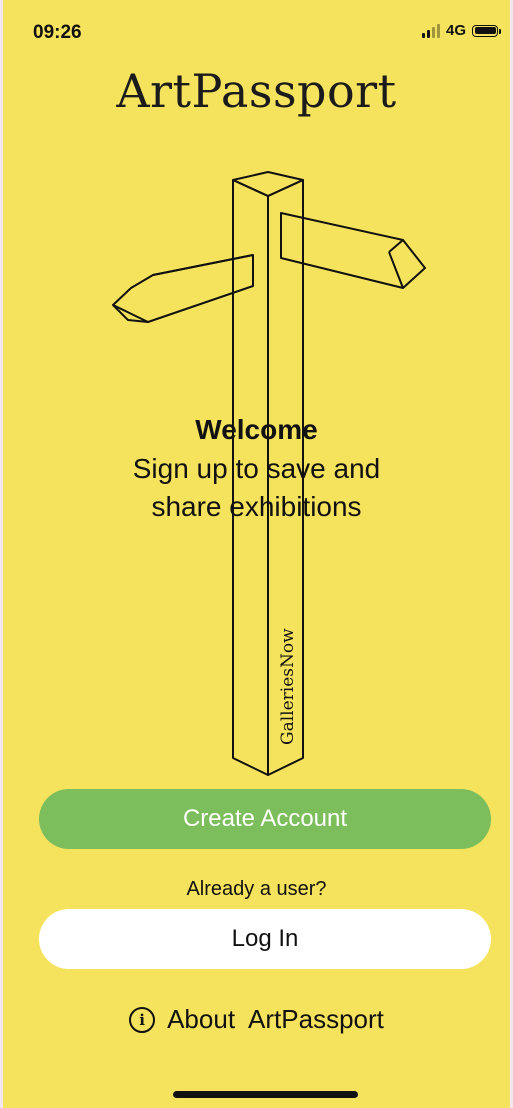 This screenshot has width=513, height=1108. Describe the element at coordinates (268, 184) in the screenshot. I see `signpost-post-top` at that location.